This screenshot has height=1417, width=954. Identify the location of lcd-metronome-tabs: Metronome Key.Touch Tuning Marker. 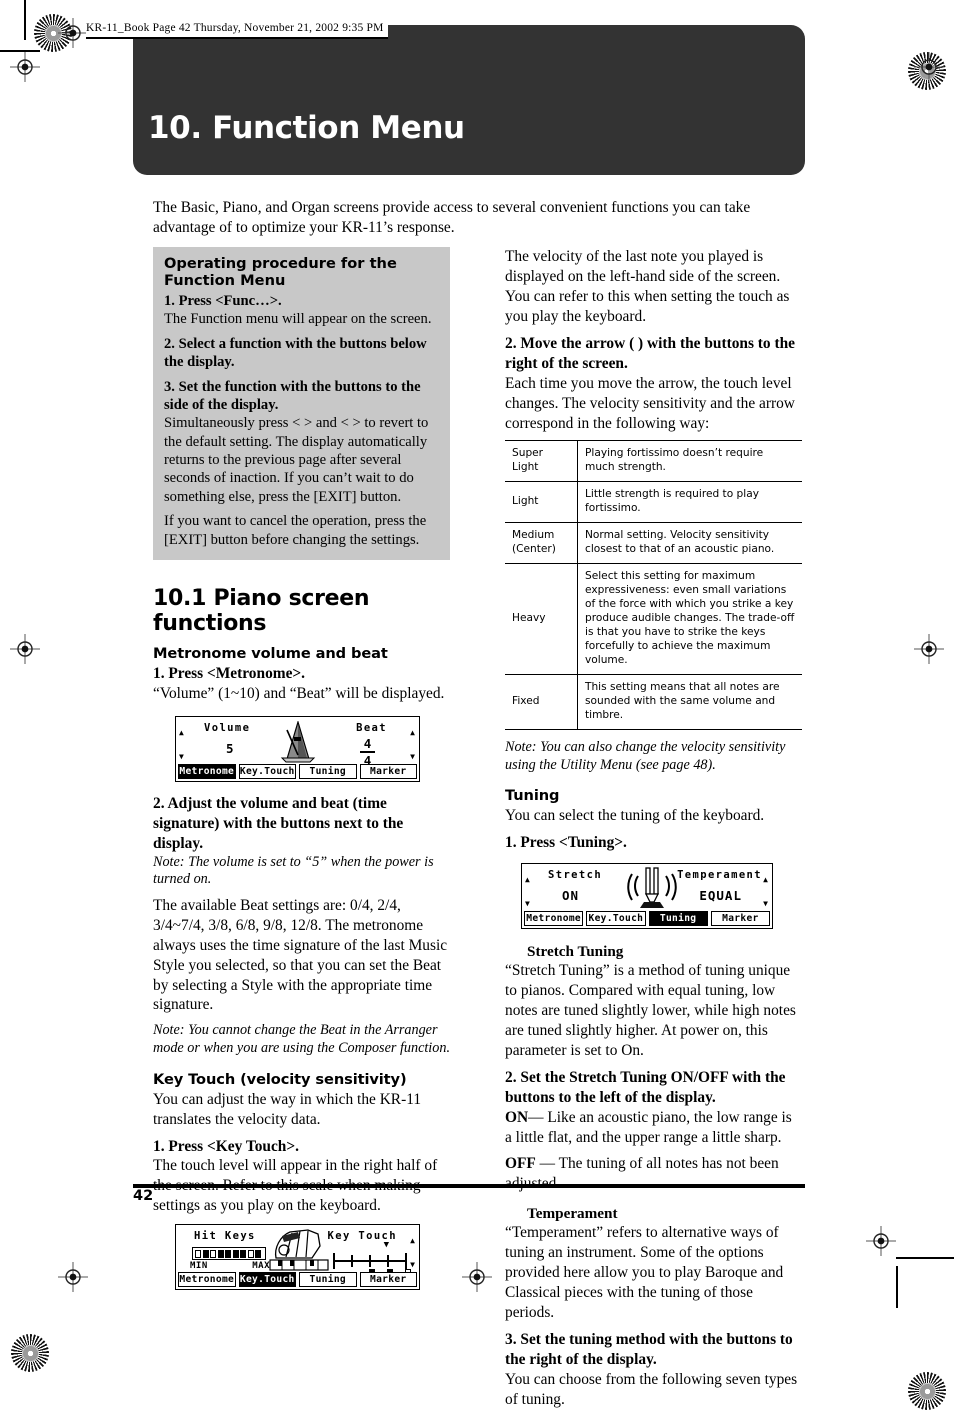
(297, 771).